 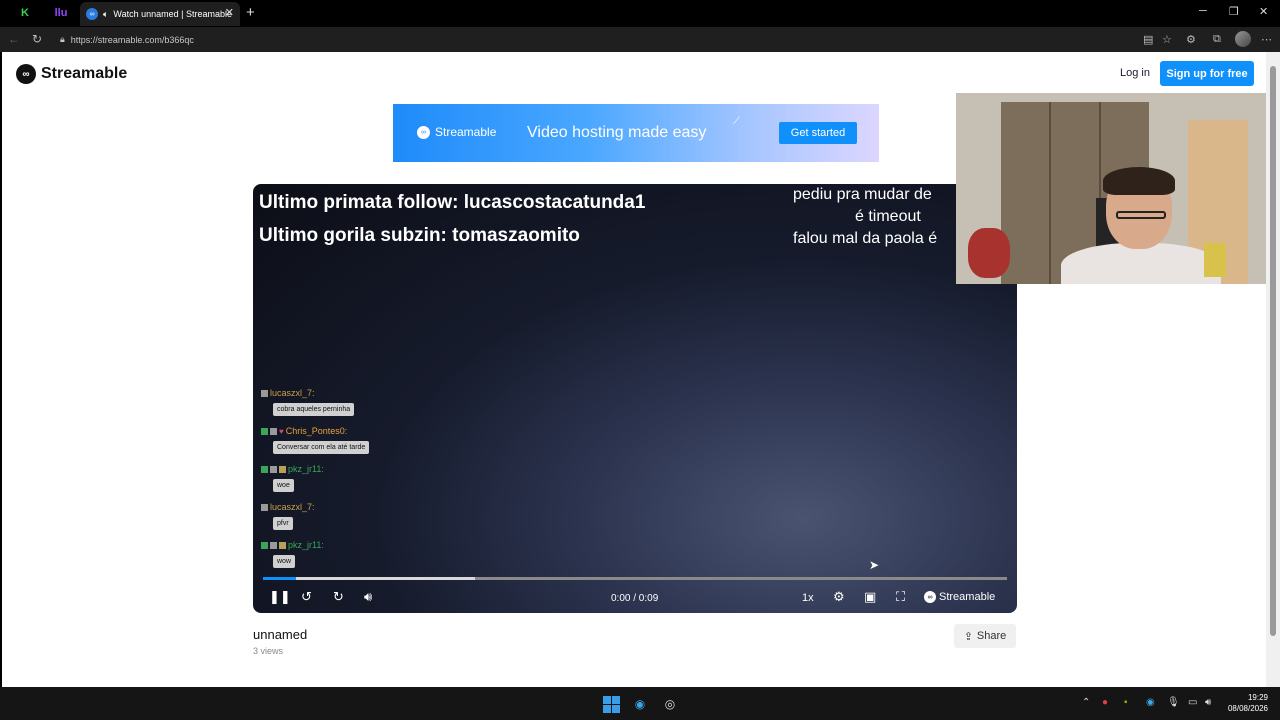 What do you see at coordinates (1245, 703) in the screenshot?
I see `clock: 19:29 08/08/2026` at bounding box center [1245, 703].